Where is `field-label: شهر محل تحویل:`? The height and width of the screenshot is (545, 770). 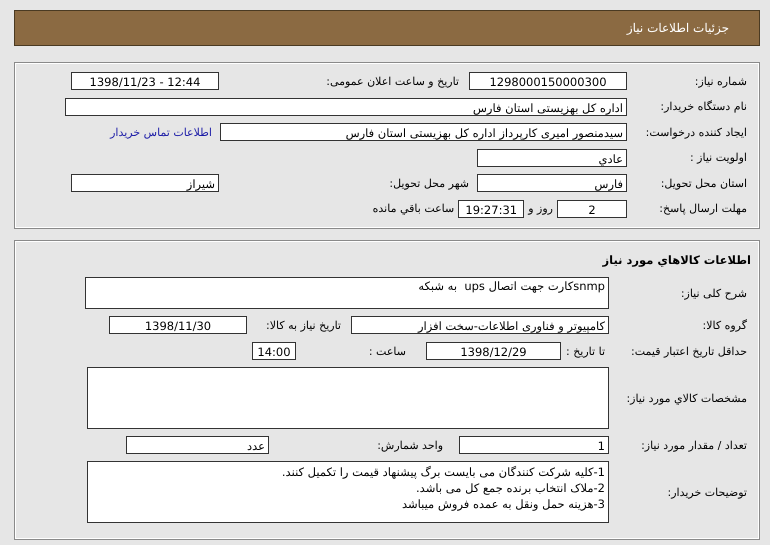 field-label: شهر محل تحویل: is located at coordinates (429, 183).